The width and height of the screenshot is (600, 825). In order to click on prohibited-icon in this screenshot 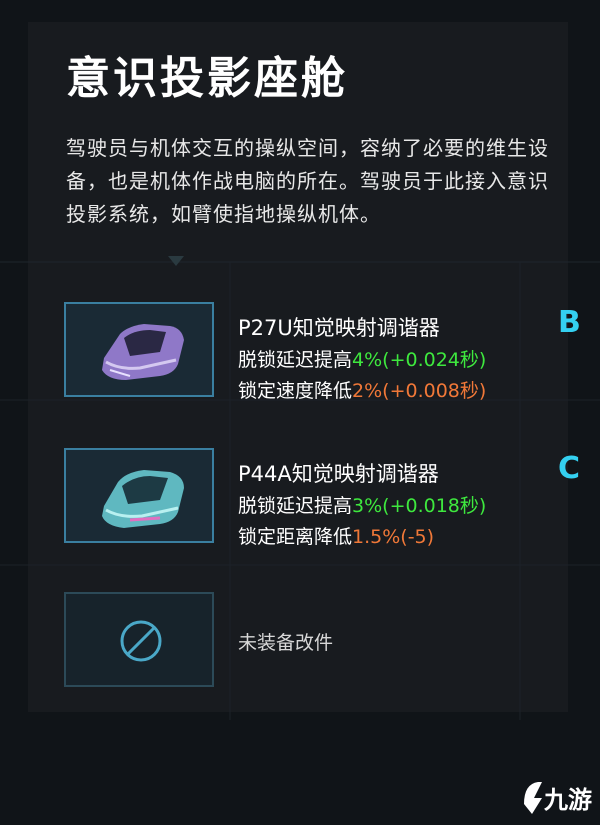, I will do `click(141, 641)`.